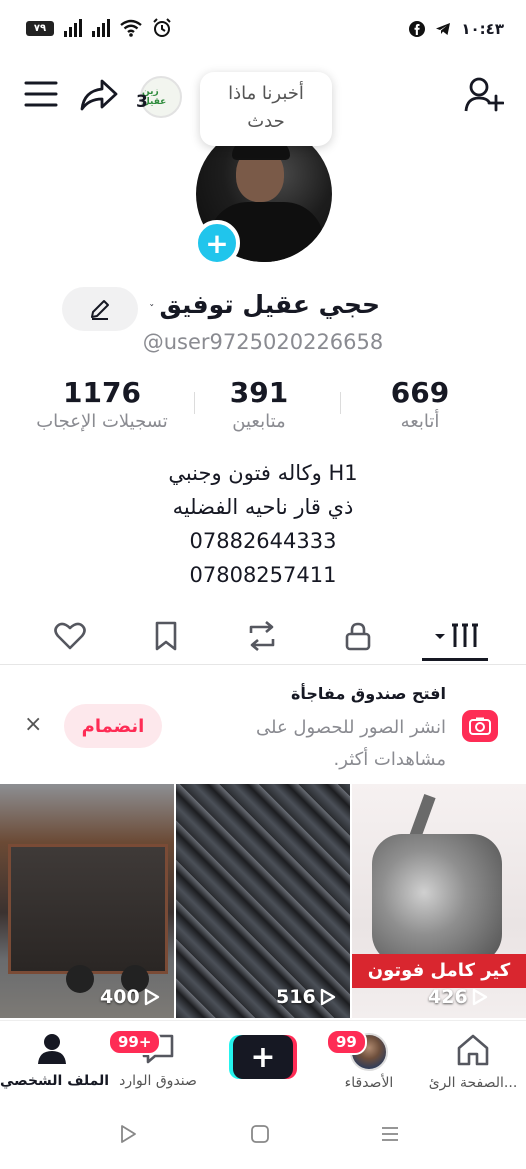 This screenshot has height=1169, width=526. I want to click on lock-icon, so click(358, 636).